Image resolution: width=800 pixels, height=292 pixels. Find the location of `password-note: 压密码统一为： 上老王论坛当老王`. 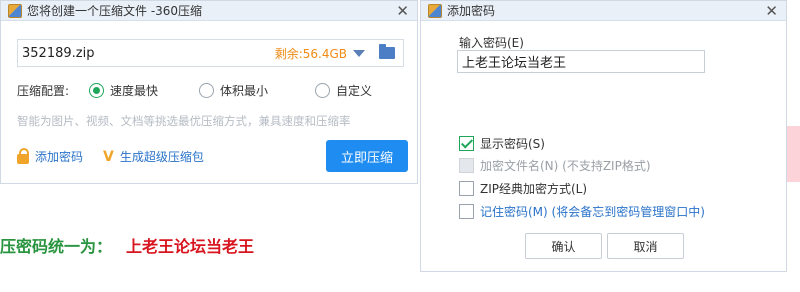

password-note: 压密码统一为： 上老王论坛当老王 is located at coordinates (127, 245).